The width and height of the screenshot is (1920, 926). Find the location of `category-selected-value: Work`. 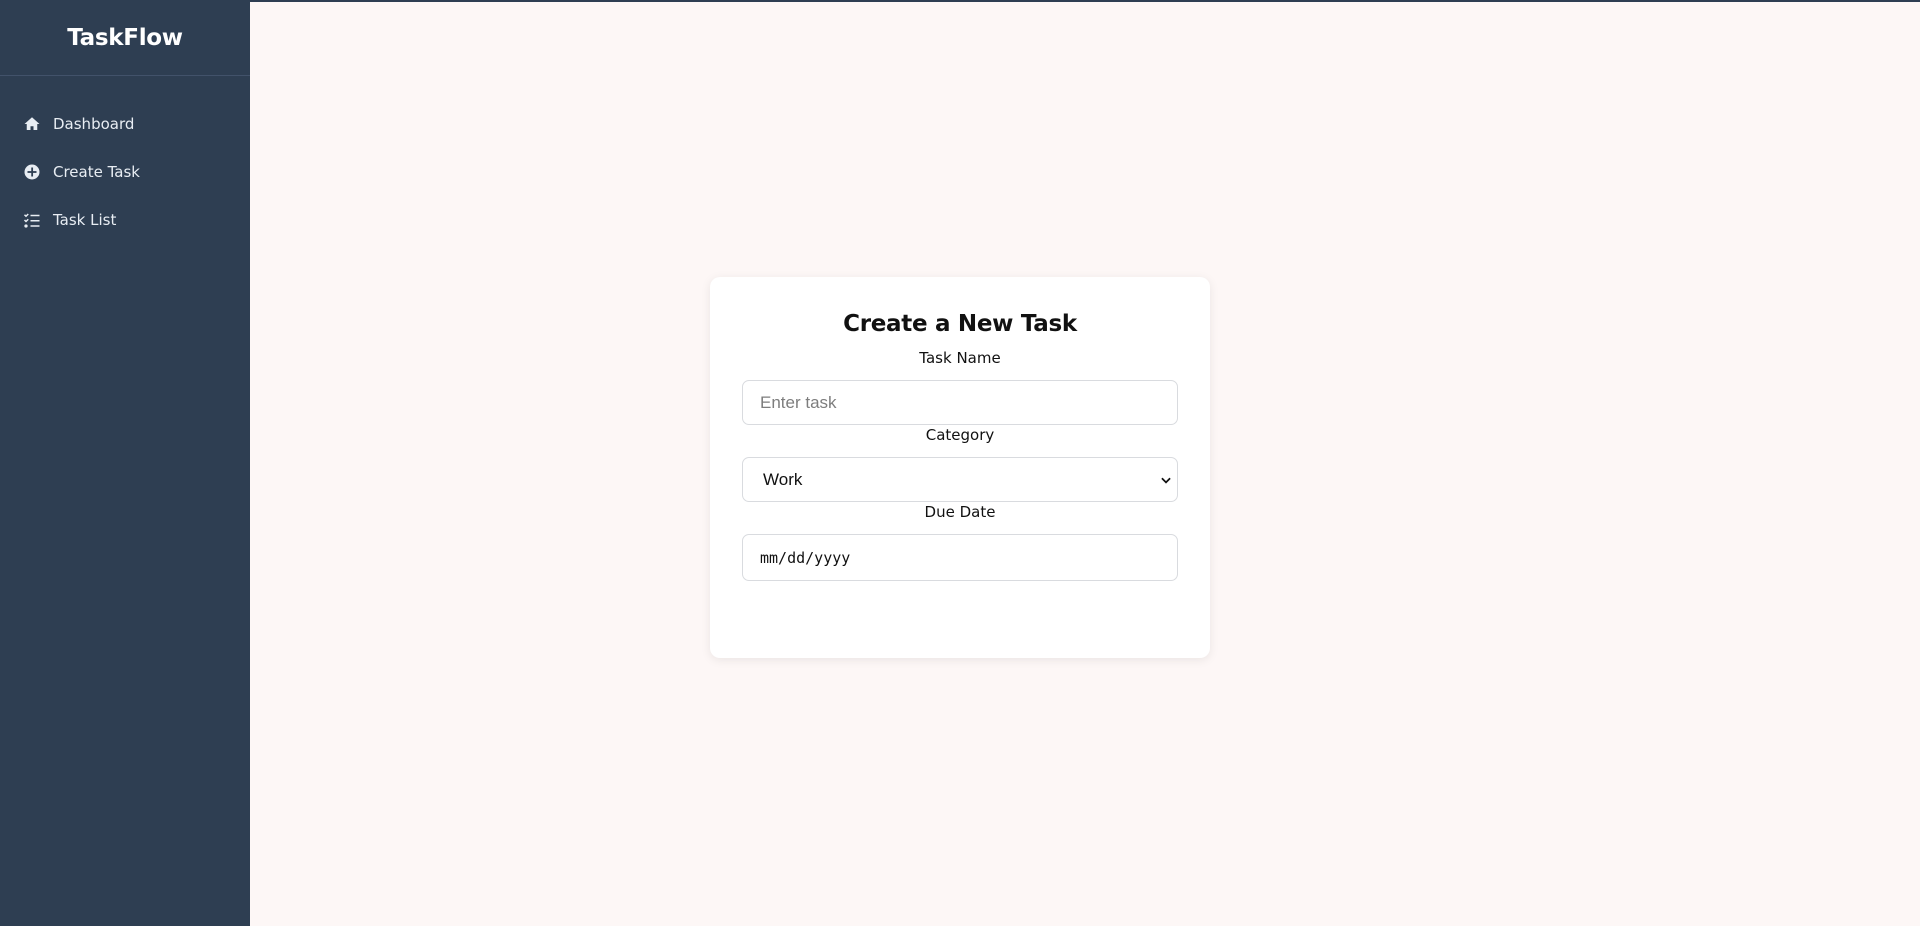

category-selected-value: Work is located at coordinates (783, 479).